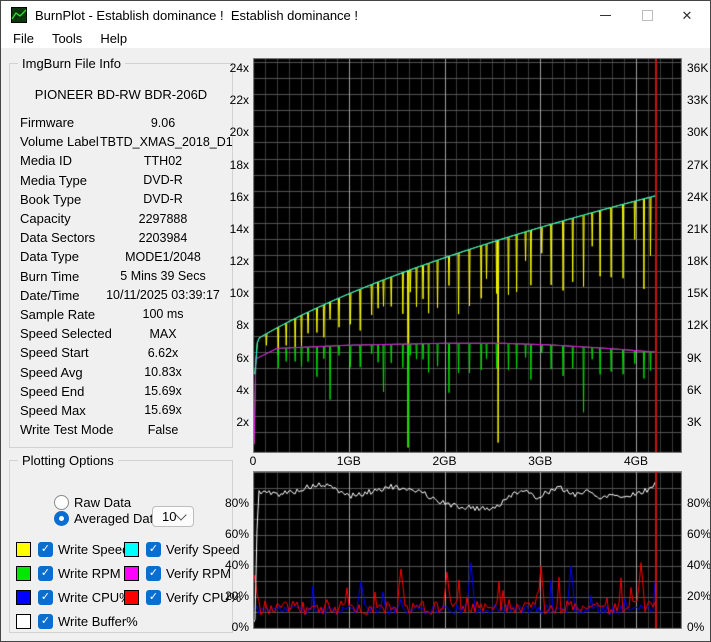 This screenshot has height=642, width=711. What do you see at coordinates (169, 516) in the screenshot?
I see `average-count-value: 10` at bounding box center [169, 516].